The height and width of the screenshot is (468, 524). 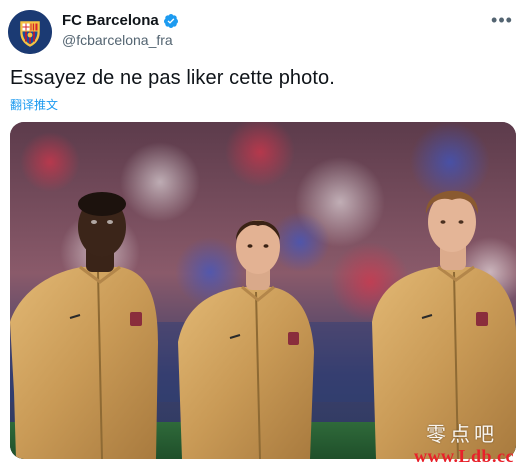 What do you see at coordinates (117, 40) in the screenshot?
I see `account-handle: @fcbarcelona_fra` at bounding box center [117, 40].